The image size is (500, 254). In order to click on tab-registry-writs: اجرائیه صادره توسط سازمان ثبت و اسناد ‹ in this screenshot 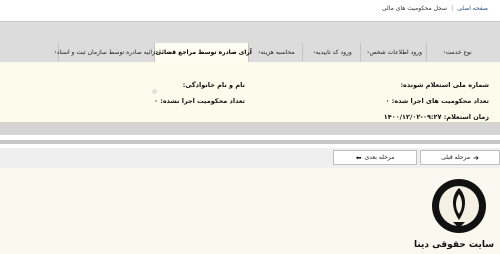, I will do `click(107, 52)`.